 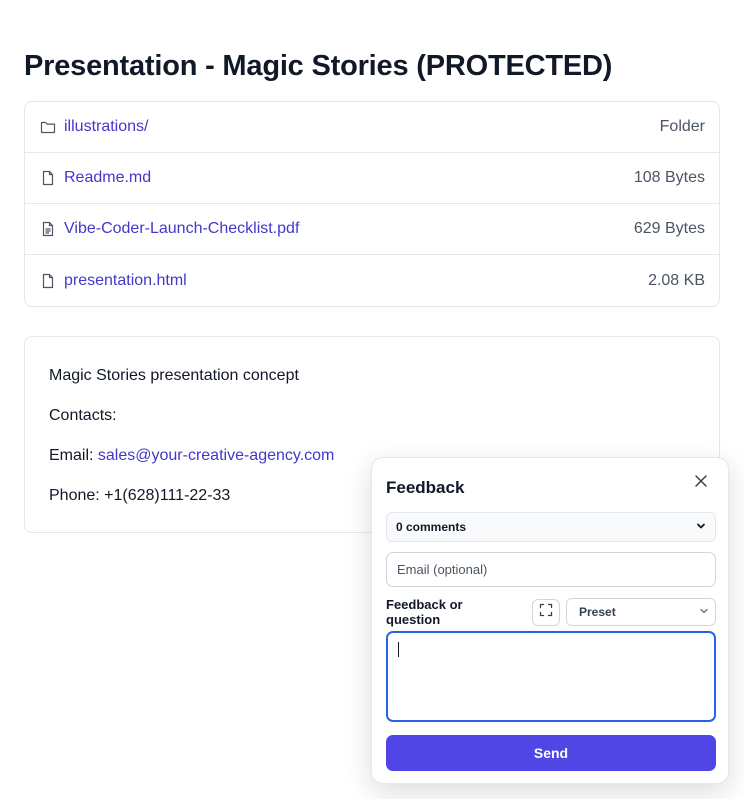 What do you see at coordinates (48, 127) in the screenshot?
I see `folder-icon` at bounding box center [48, 127].